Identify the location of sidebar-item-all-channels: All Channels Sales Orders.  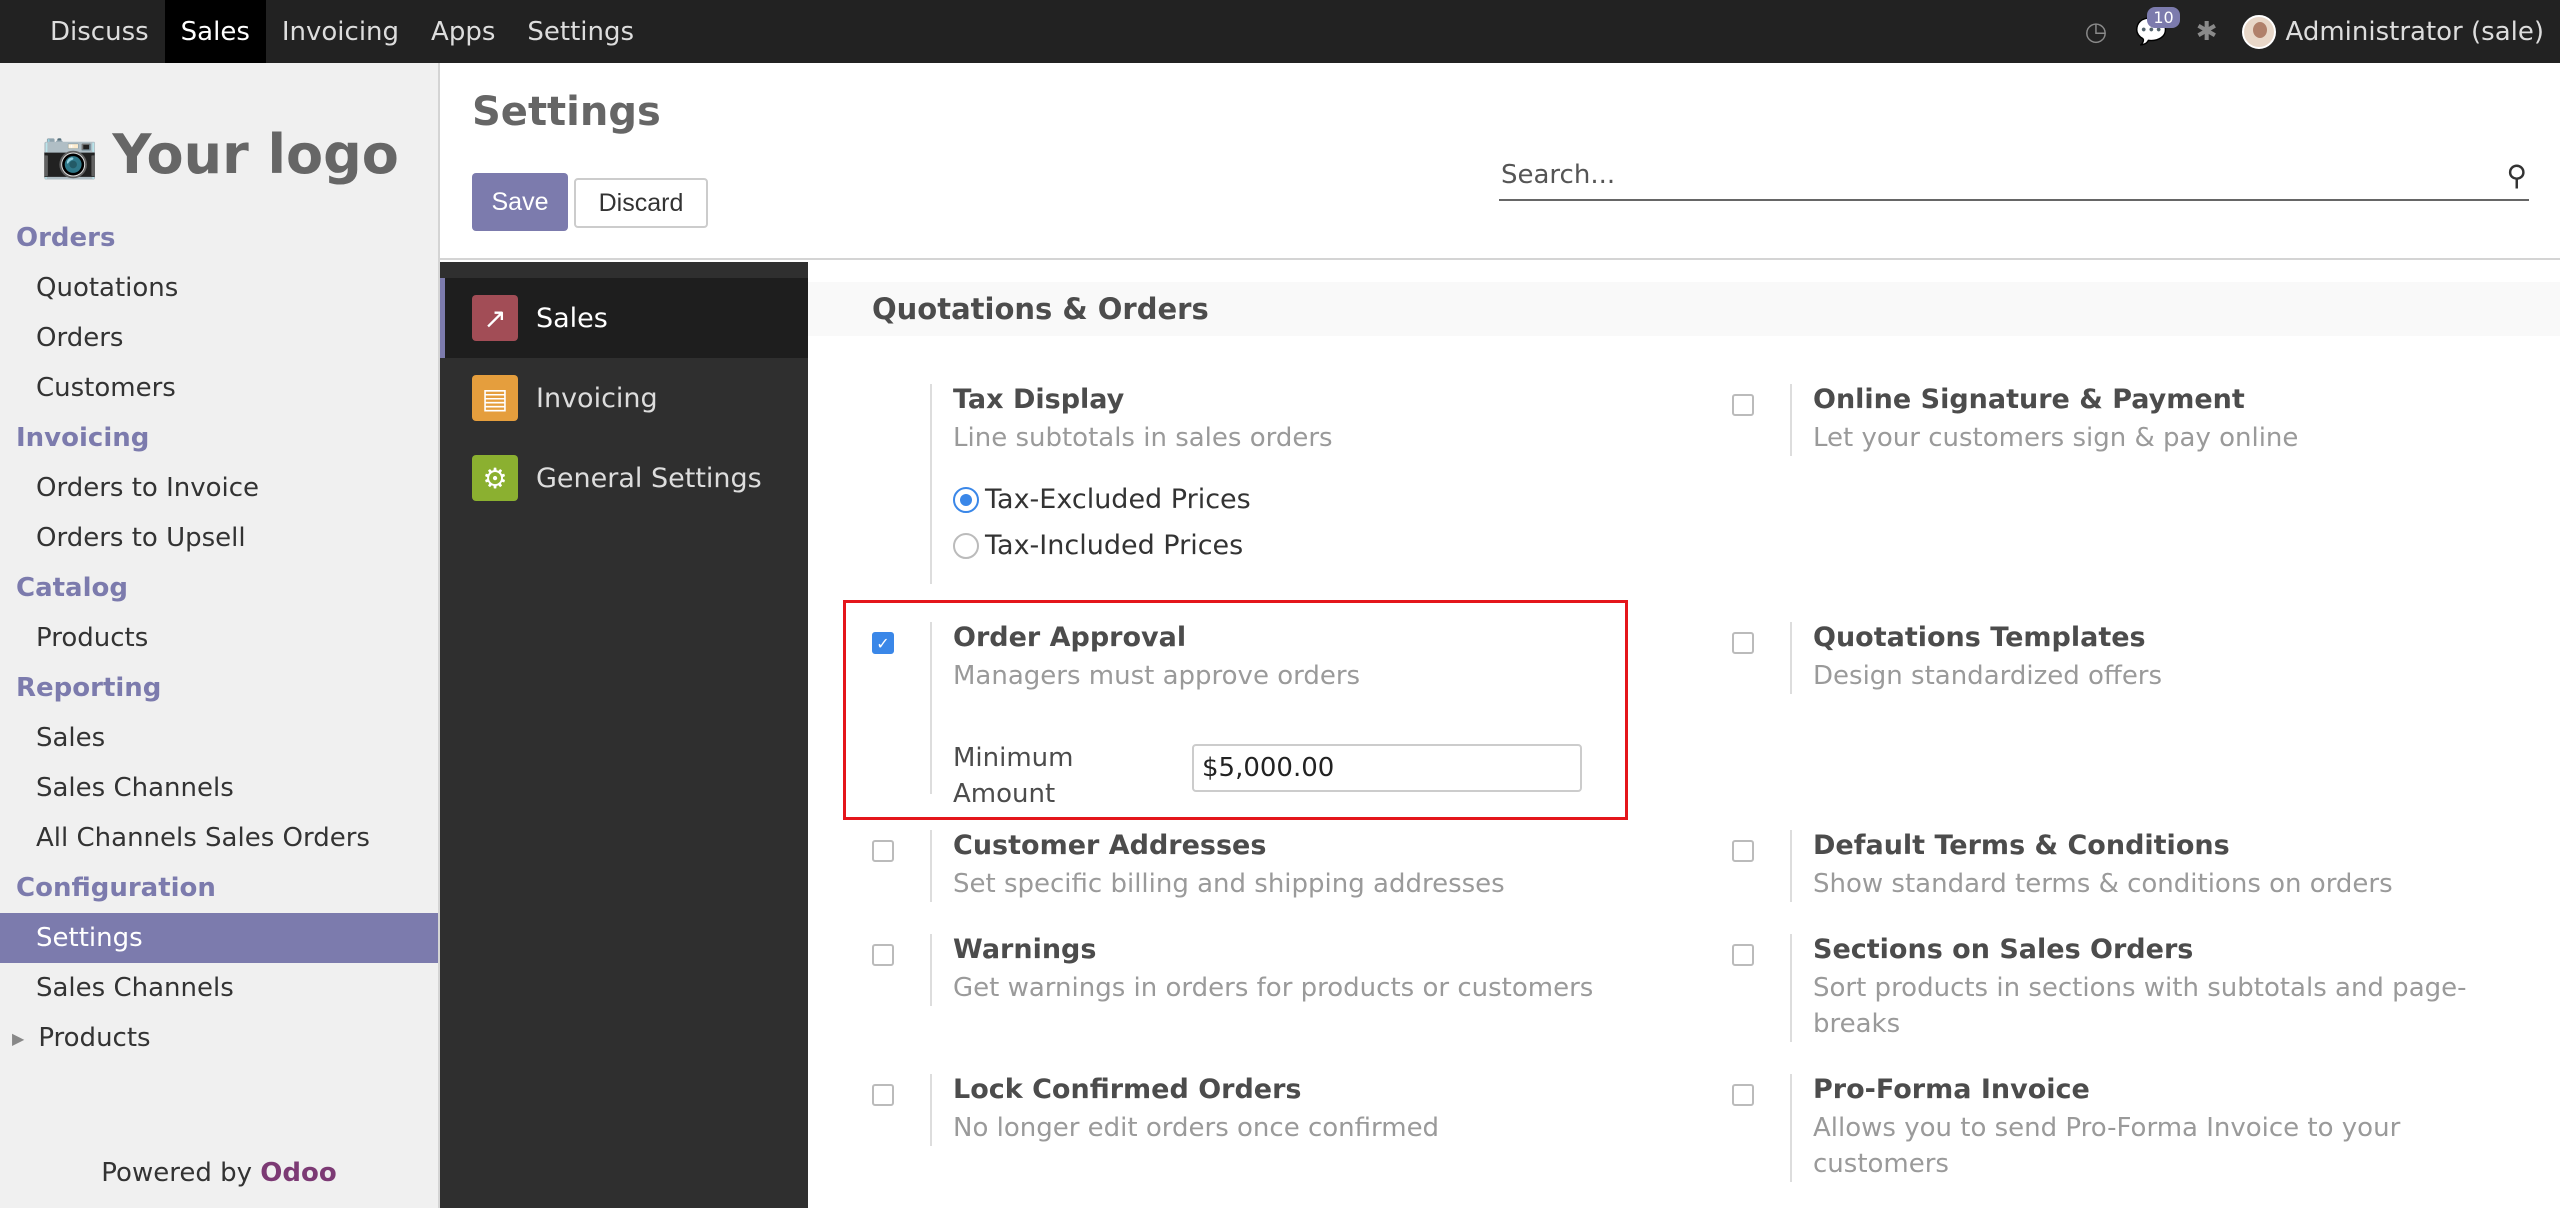
(219, 838).